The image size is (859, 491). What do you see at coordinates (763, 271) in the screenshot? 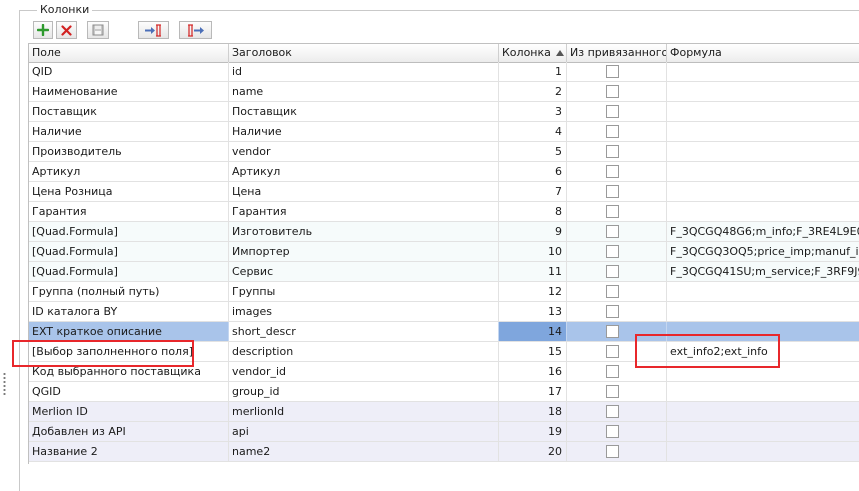
I see `cell-formula: F_3QCGQ41SU;m_service;F_3RF9J9QR` at bounding box center [763, 271].